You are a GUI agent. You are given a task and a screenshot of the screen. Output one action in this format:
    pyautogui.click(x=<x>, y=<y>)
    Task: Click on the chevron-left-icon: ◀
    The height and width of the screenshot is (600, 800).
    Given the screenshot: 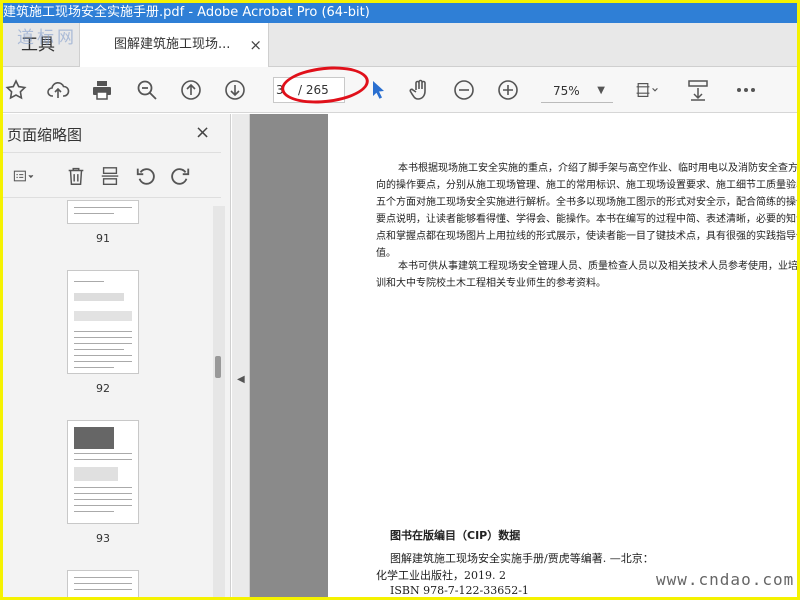 What is the action you would take?
    pyautogui.click(x=241, y=379)
    